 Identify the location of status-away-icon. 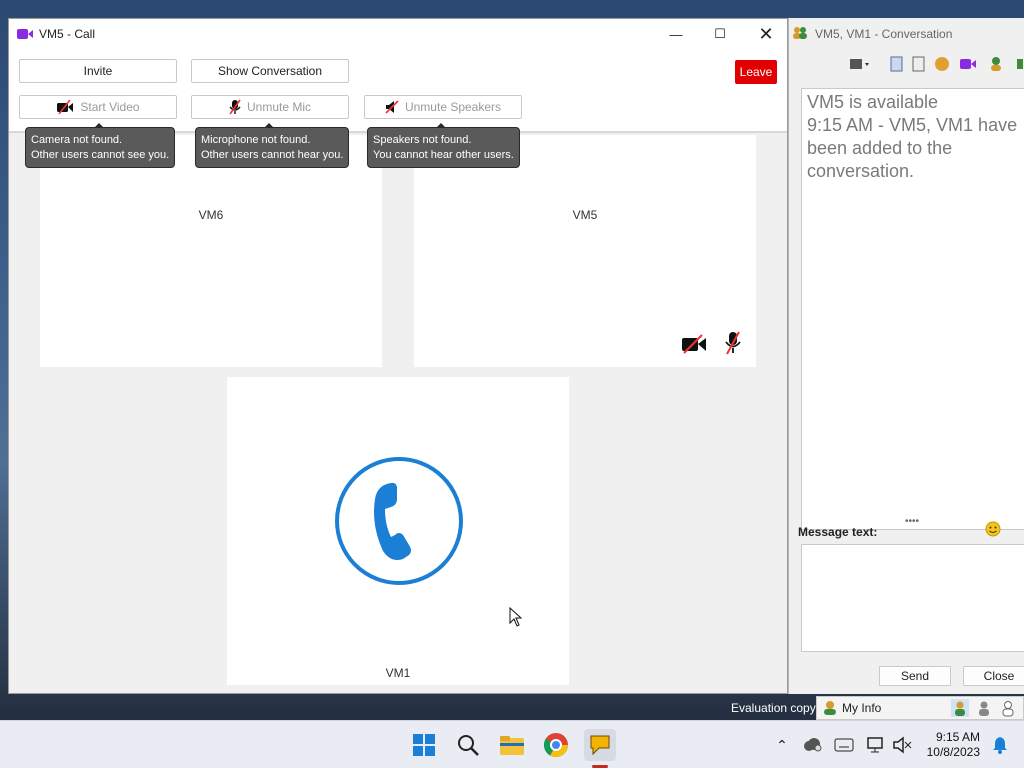
(984, 709).